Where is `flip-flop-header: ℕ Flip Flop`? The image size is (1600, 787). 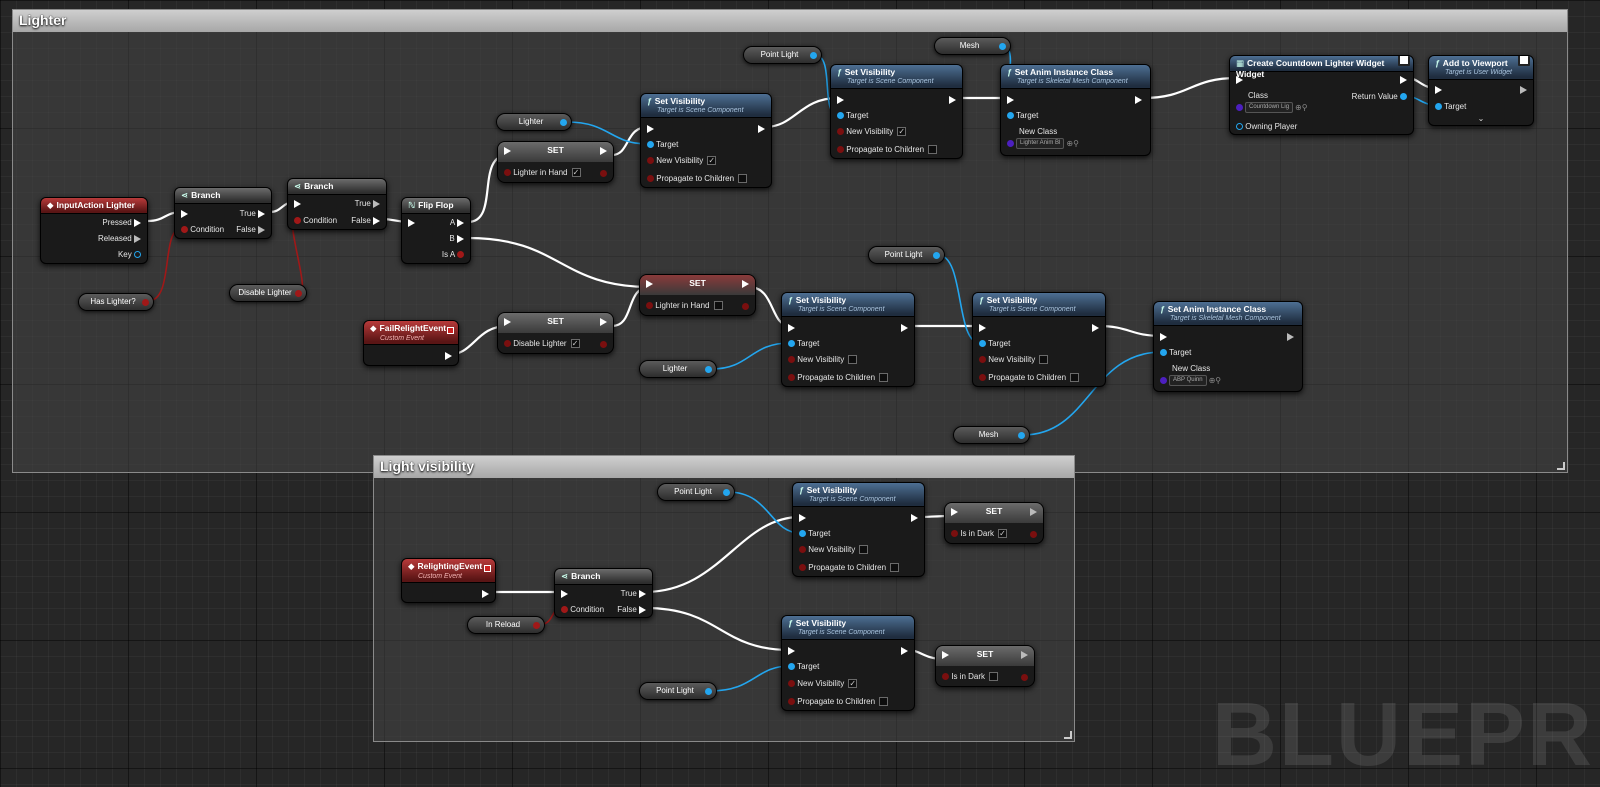
flip-flop-header: ℕ Flip Flop is located at coordinates (436, 206).